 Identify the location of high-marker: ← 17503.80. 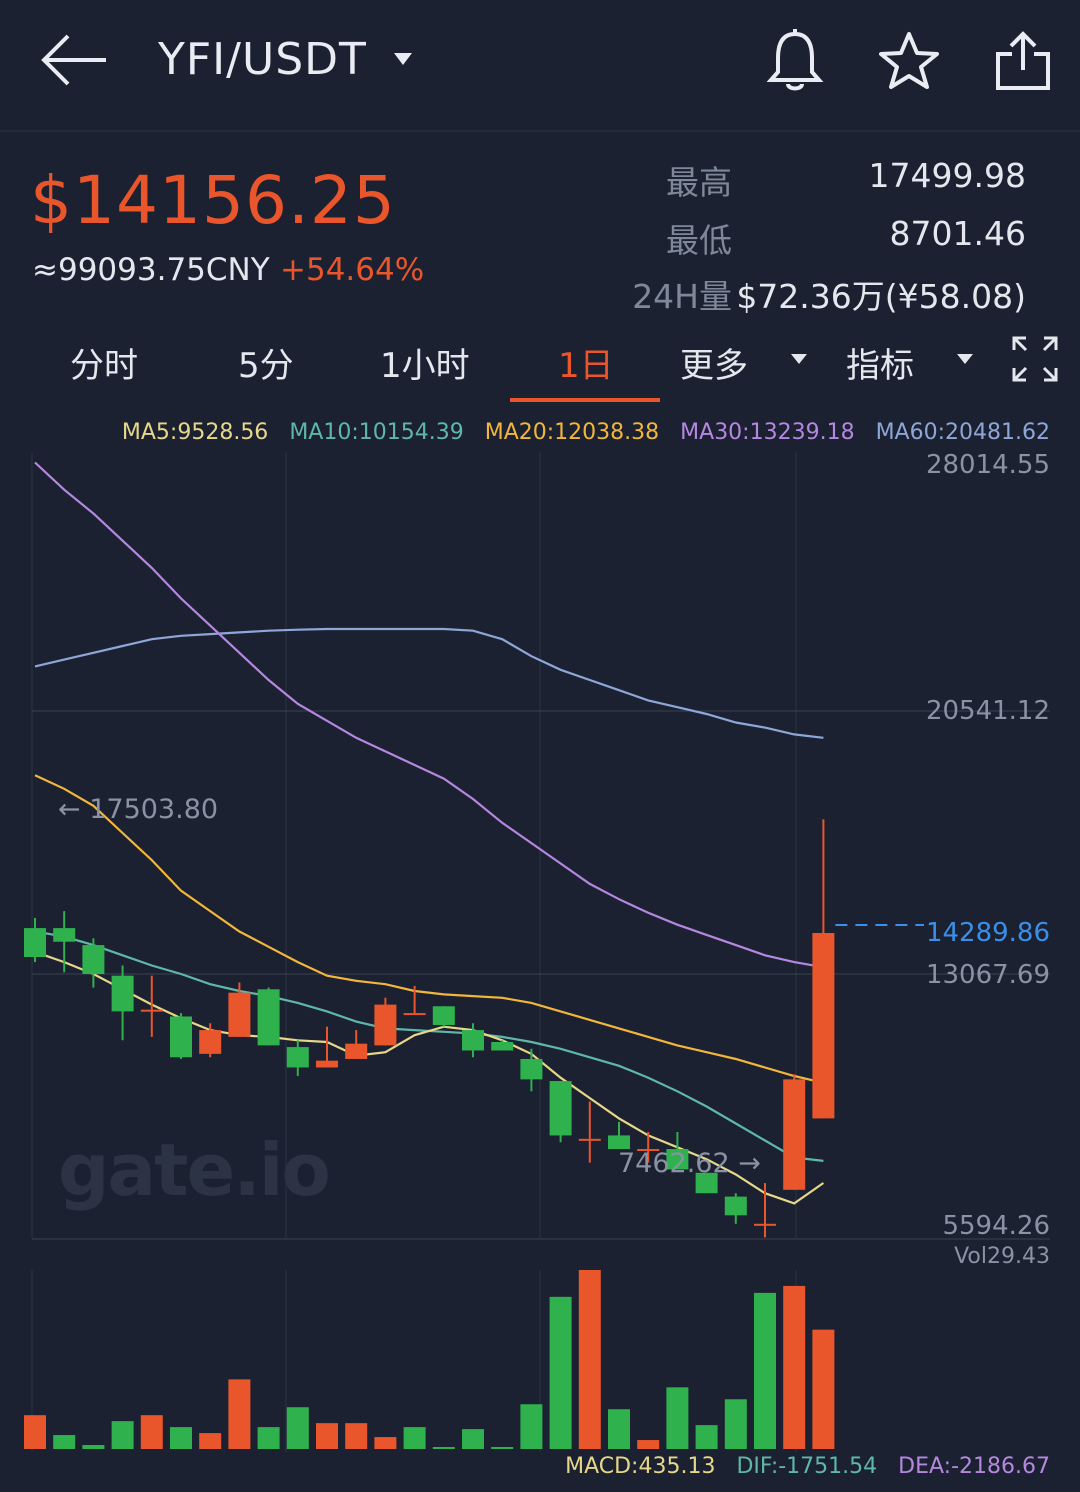
(138, 809).